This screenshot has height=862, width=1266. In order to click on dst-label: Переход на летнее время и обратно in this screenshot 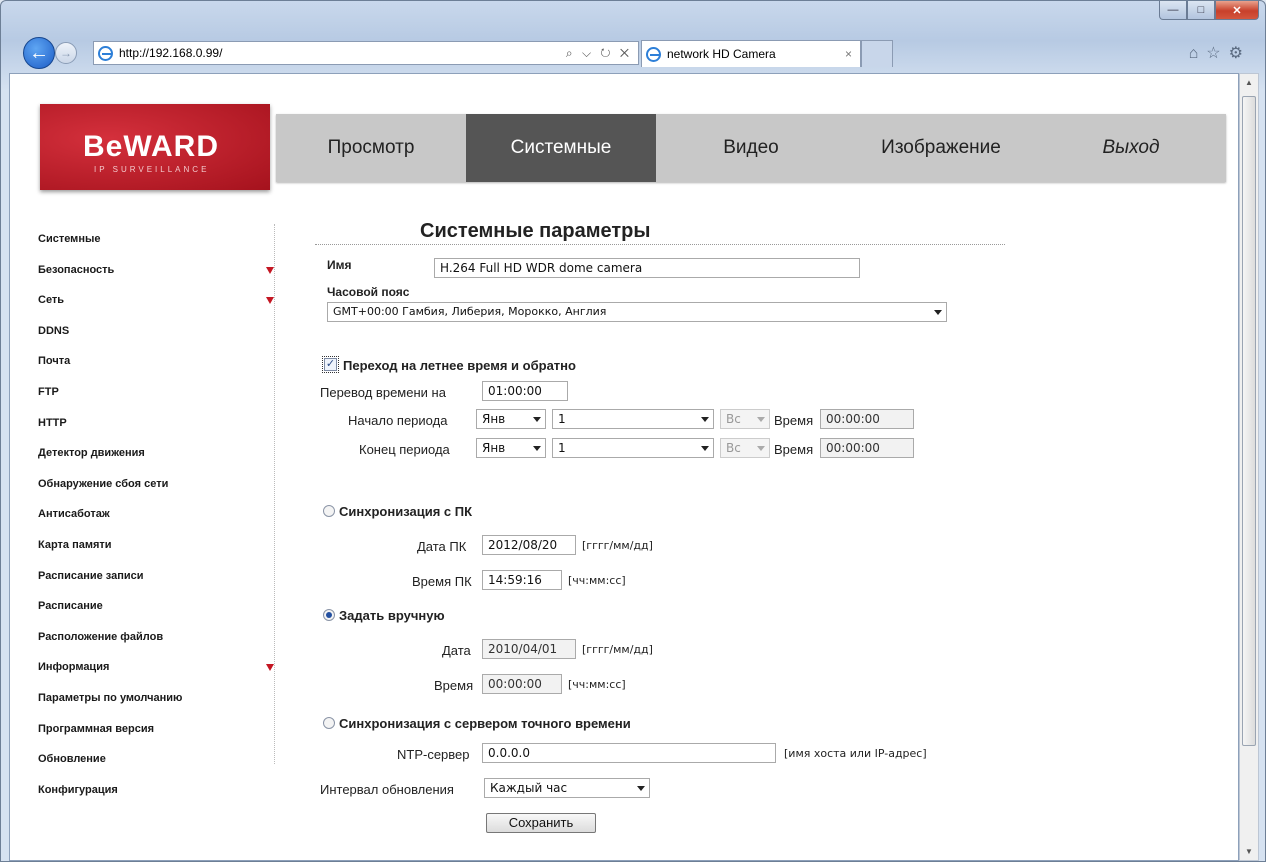, I will do `click(459, 365)`.